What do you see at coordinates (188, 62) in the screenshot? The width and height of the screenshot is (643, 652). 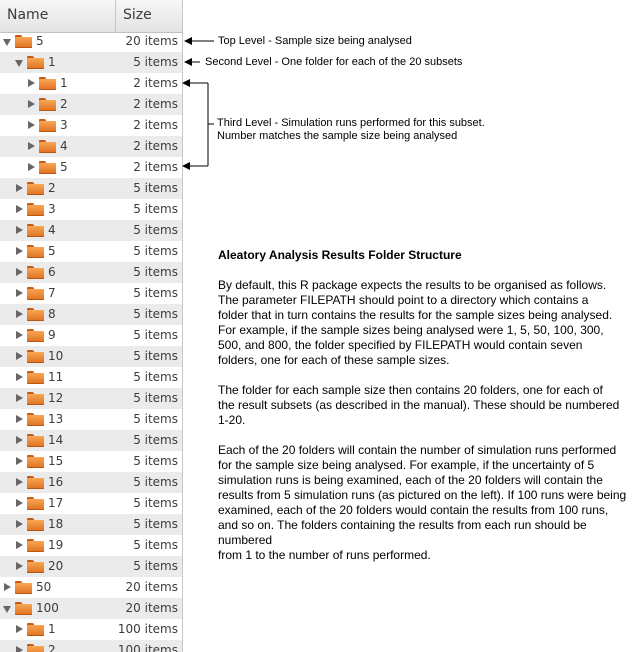 I see `second-level-arrowhead` at bounding box center [188, 62].